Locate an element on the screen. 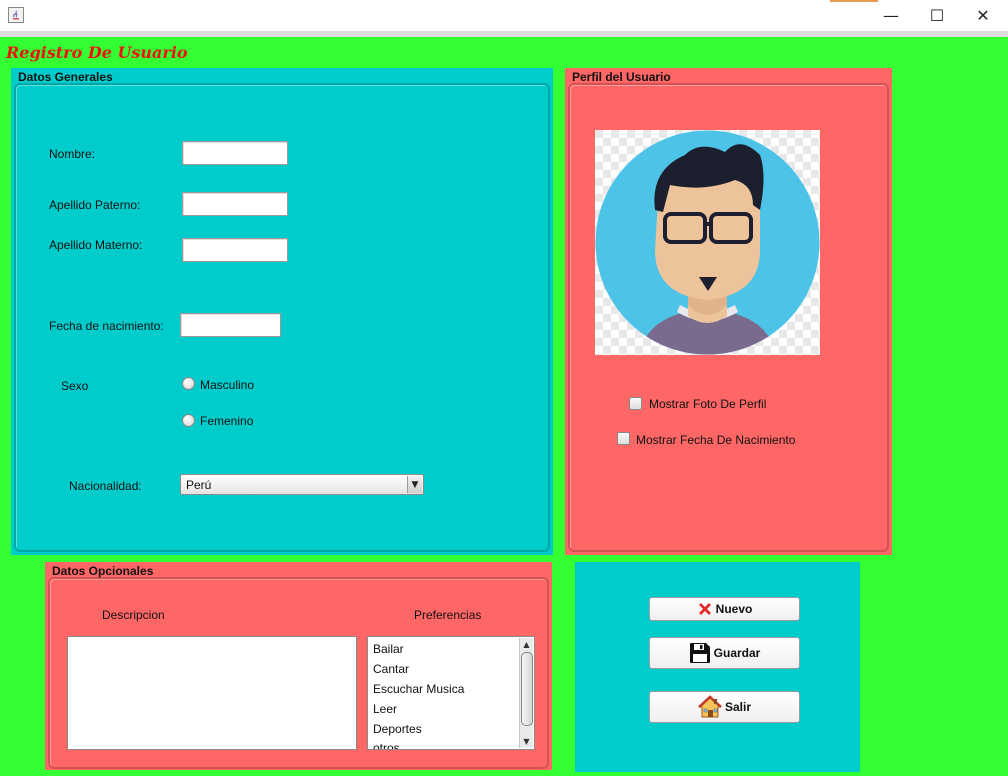 The height and width of the screenshot is (776, 1008). masculino-radio is located at coordinates (188, 383).